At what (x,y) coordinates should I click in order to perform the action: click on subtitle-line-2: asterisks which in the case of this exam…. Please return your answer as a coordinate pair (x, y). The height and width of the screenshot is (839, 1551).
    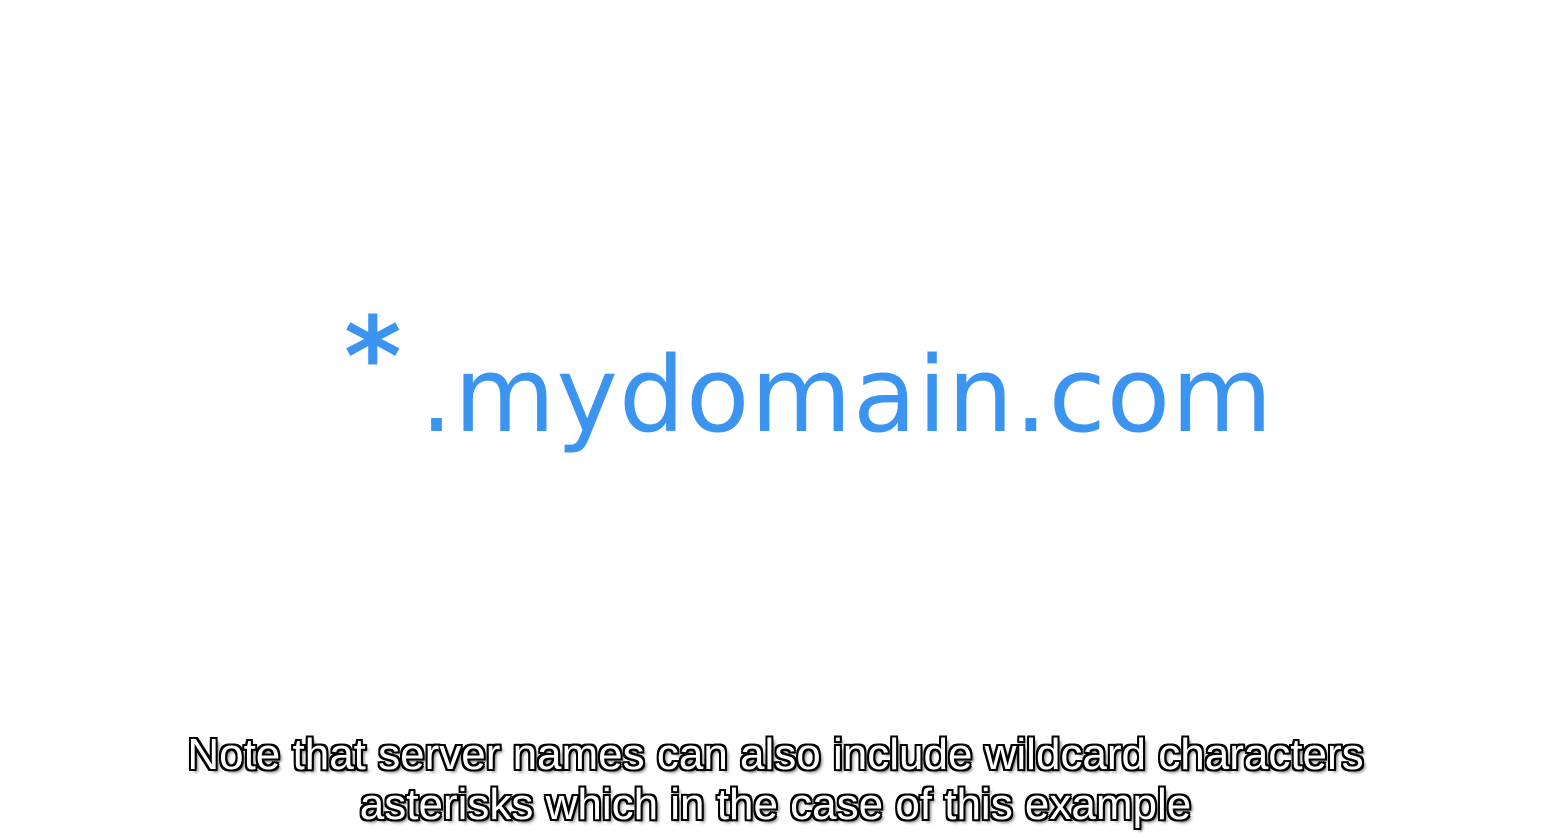
    Looking at the image, I should click on (775, 804).